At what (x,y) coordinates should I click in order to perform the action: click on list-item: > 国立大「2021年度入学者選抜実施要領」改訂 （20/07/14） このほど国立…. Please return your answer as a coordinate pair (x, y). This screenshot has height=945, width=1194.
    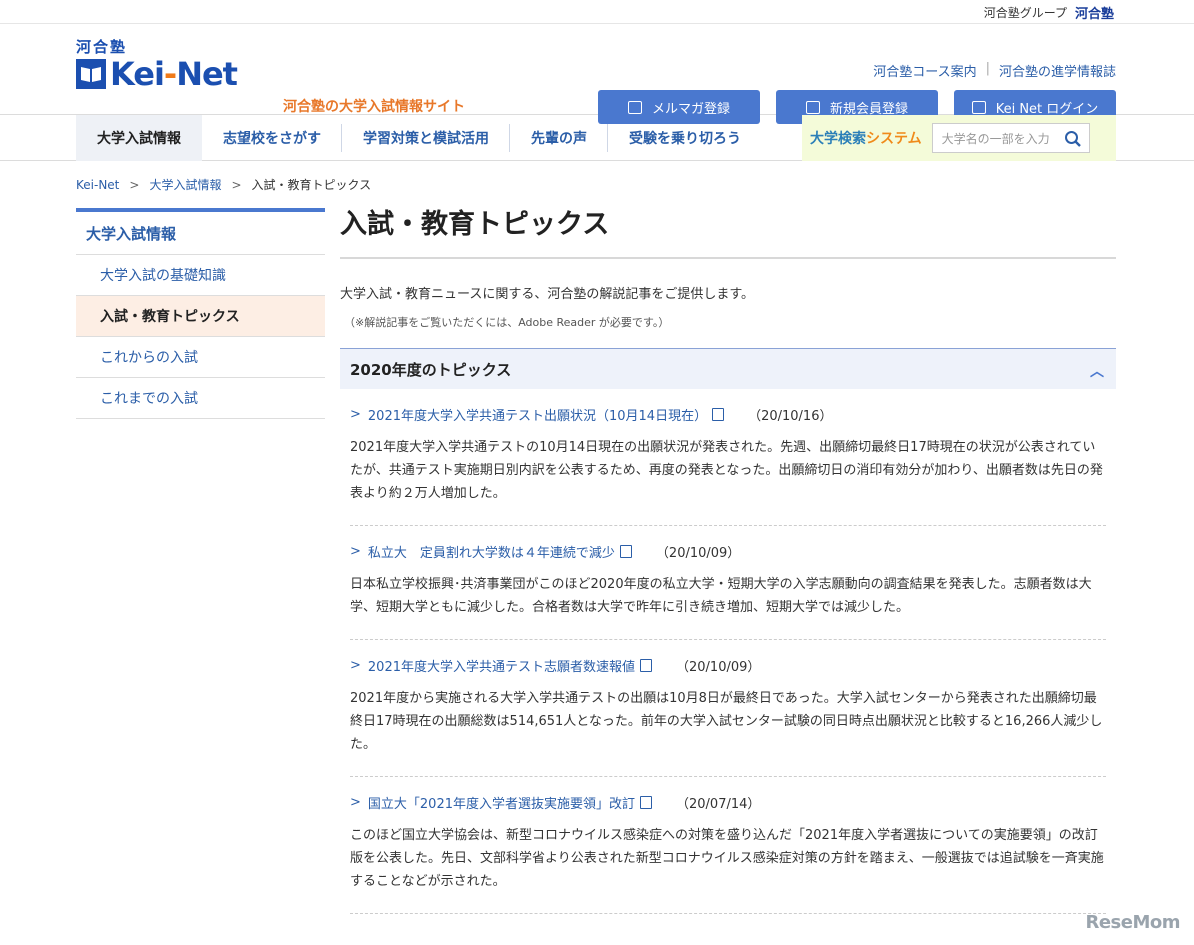
    Looking at the image, I should click on (728, 845).